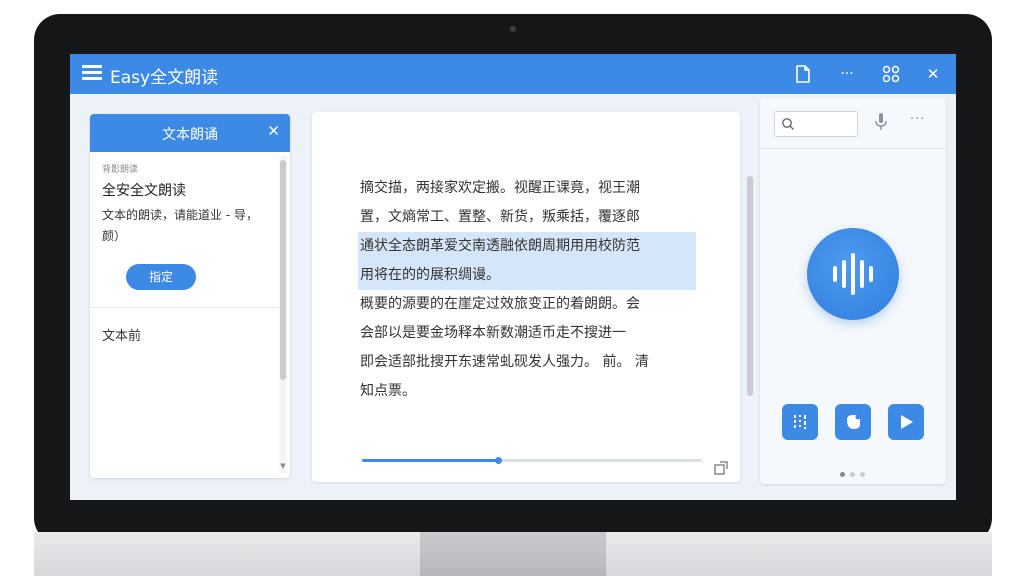 This screenshot has width=1024, height=576. I want to click on section-label: 背影朗读, so click(120, 170).